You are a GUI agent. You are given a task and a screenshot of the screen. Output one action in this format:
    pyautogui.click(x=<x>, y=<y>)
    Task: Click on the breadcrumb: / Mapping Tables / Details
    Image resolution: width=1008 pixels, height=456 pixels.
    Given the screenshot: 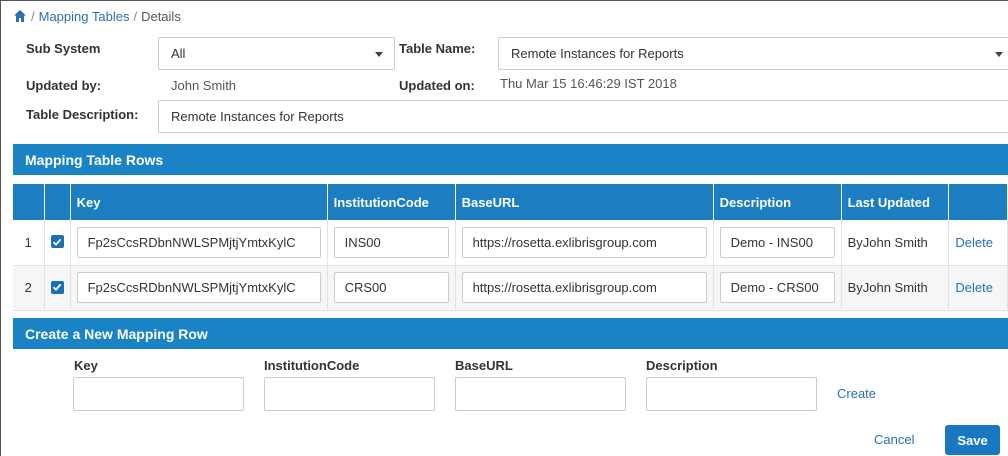 What is the action you would take?
    pyautogui.click(x=97, y=16)
    